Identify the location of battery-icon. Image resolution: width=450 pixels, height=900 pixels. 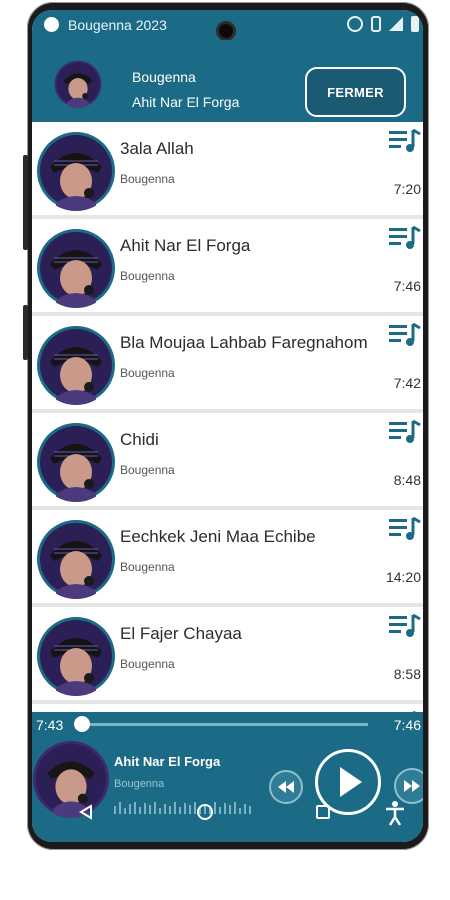
(415, 24).